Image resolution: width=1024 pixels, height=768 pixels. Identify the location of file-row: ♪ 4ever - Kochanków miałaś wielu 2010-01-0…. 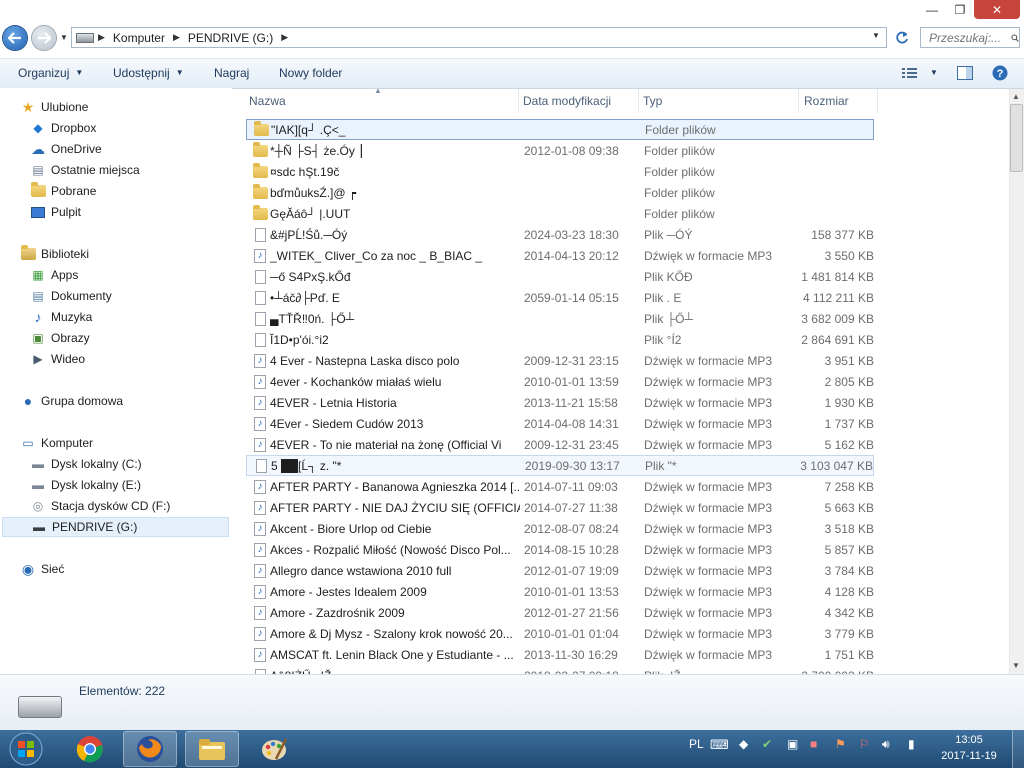
(560, 381).